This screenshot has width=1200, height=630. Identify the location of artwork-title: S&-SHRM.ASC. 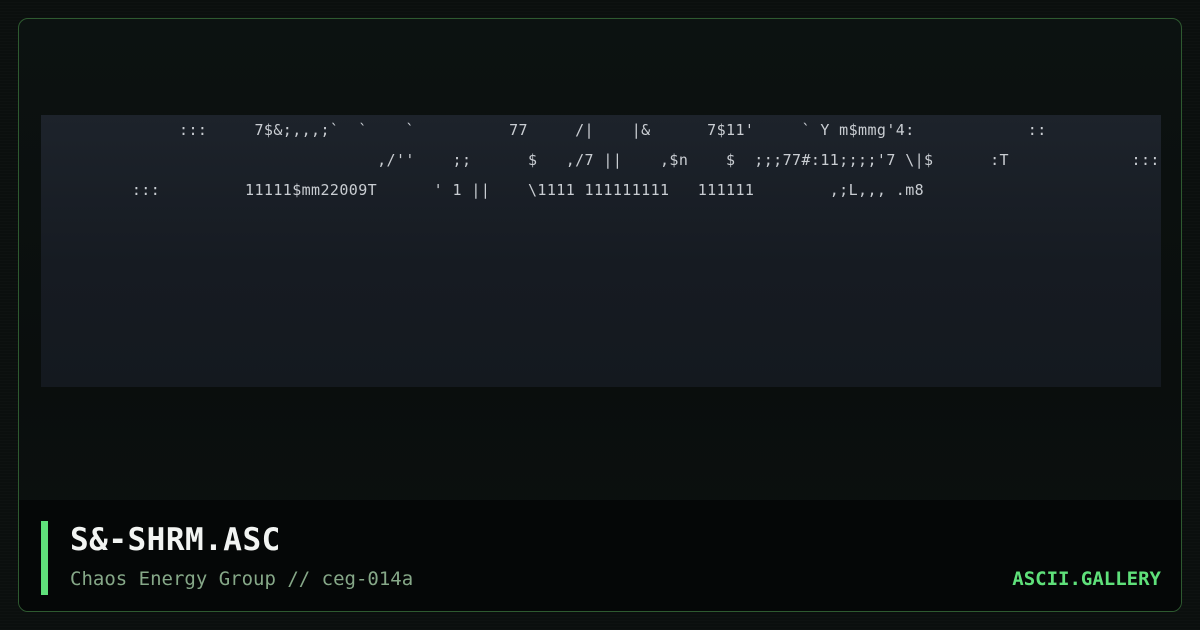
(175, 540).